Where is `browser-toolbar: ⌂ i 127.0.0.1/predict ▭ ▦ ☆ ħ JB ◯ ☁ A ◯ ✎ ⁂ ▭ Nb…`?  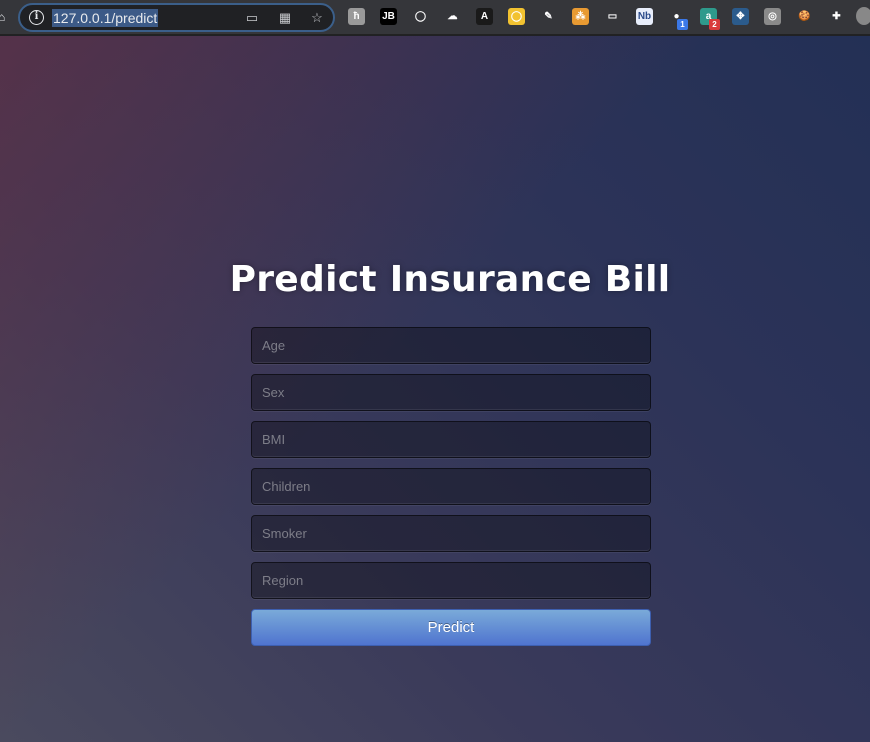 browser-toolbar: ⌂ i 127.0.0.1/predict ▭ ▦ ☆ ħ JB ◯ ☁ A ◯ ✎ ⁂ ▭ Nb… is located at coordinates (435, 17).